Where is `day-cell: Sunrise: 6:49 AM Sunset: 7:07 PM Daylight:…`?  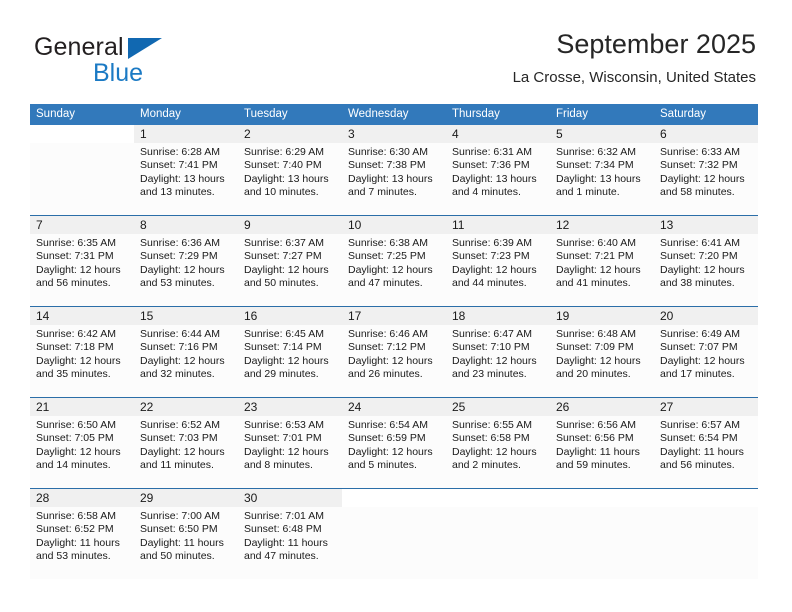 day-cell: Sunrise: 6:49 AM Sunset: 7:07 PM Daylight:… is located at coordinates (706, 361).